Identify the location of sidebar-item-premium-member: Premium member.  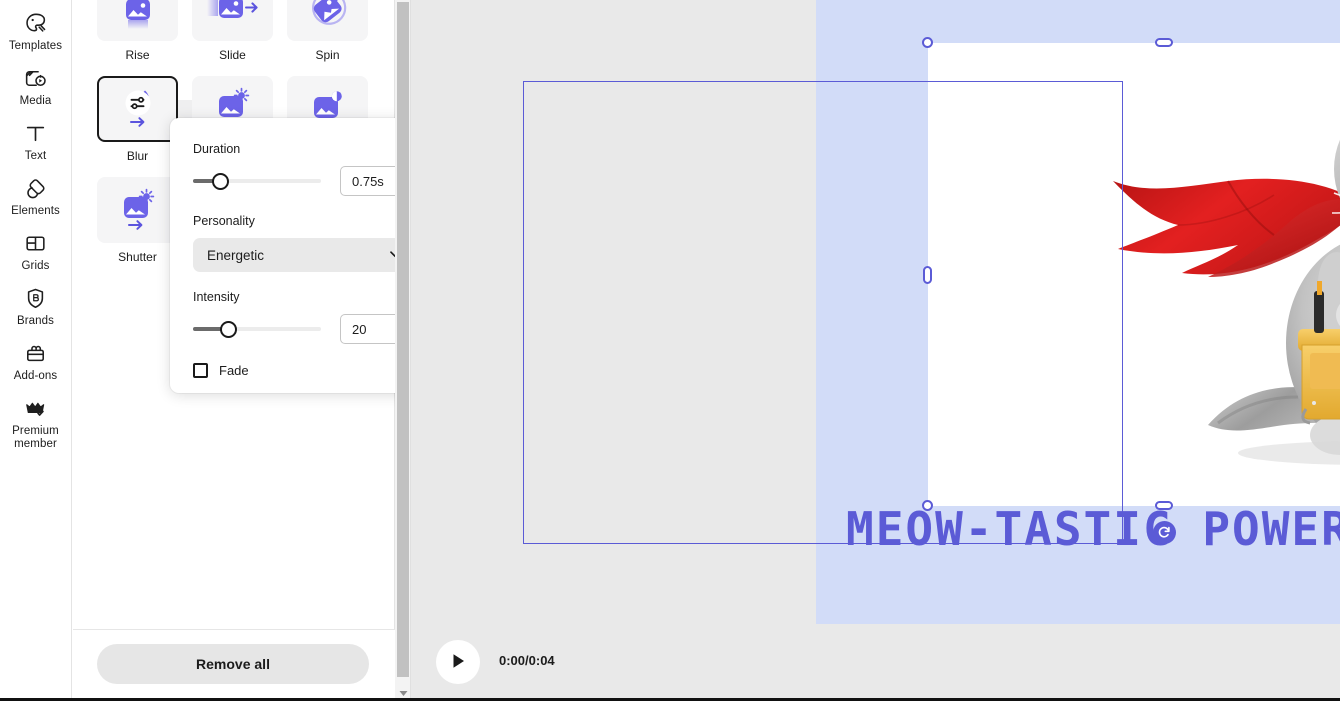
(36, 421).